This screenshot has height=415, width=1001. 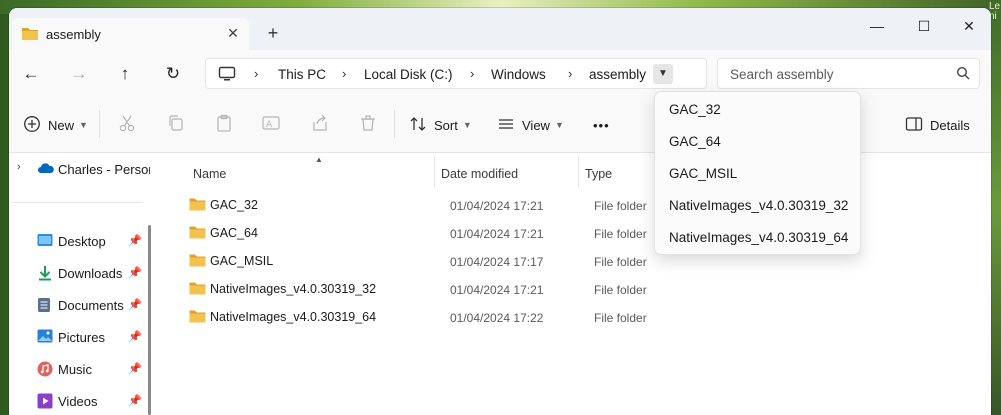 What do you see at coordinates (79, 337) in the screenshot?
I see `sidebar-item-pictures: Pictures 📌` at bounding box center [79, 337].